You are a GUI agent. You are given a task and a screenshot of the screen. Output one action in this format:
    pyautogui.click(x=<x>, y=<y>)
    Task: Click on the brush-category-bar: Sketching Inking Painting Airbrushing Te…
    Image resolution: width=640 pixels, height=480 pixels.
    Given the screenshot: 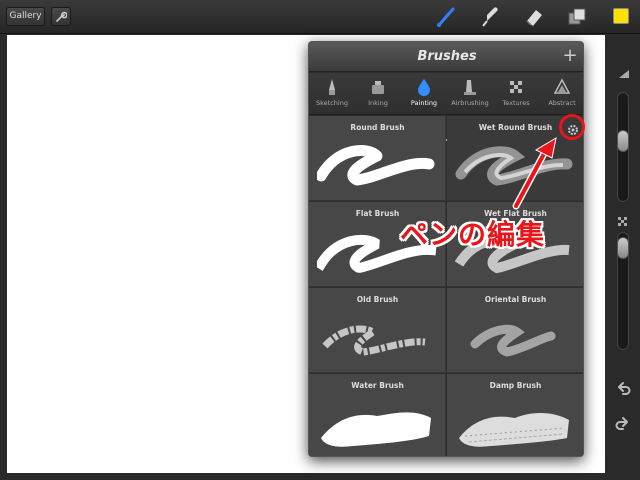 What is the action you would take?
    pyautogui.click(x=446, y=107)
    